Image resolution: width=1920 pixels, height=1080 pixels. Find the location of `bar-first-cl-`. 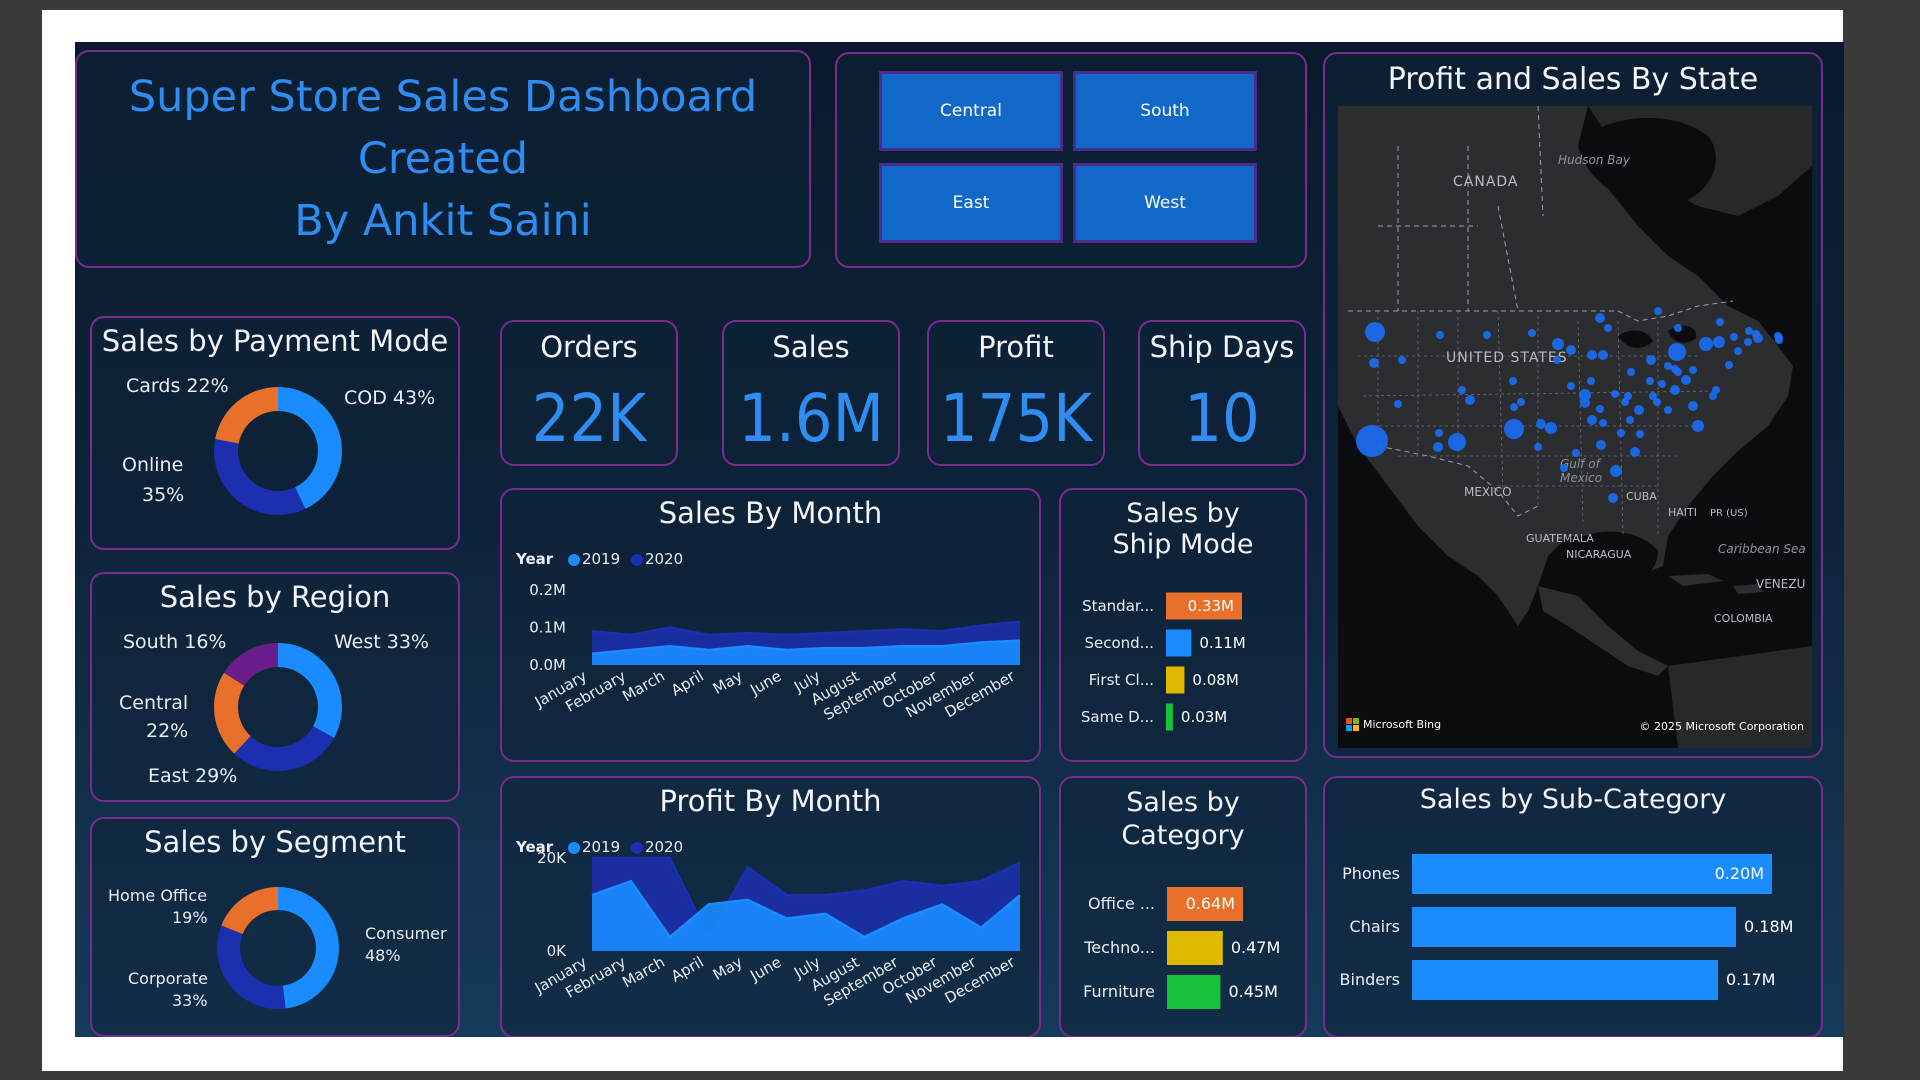

bar-first-cl- is located at coordinates (1175, 680).